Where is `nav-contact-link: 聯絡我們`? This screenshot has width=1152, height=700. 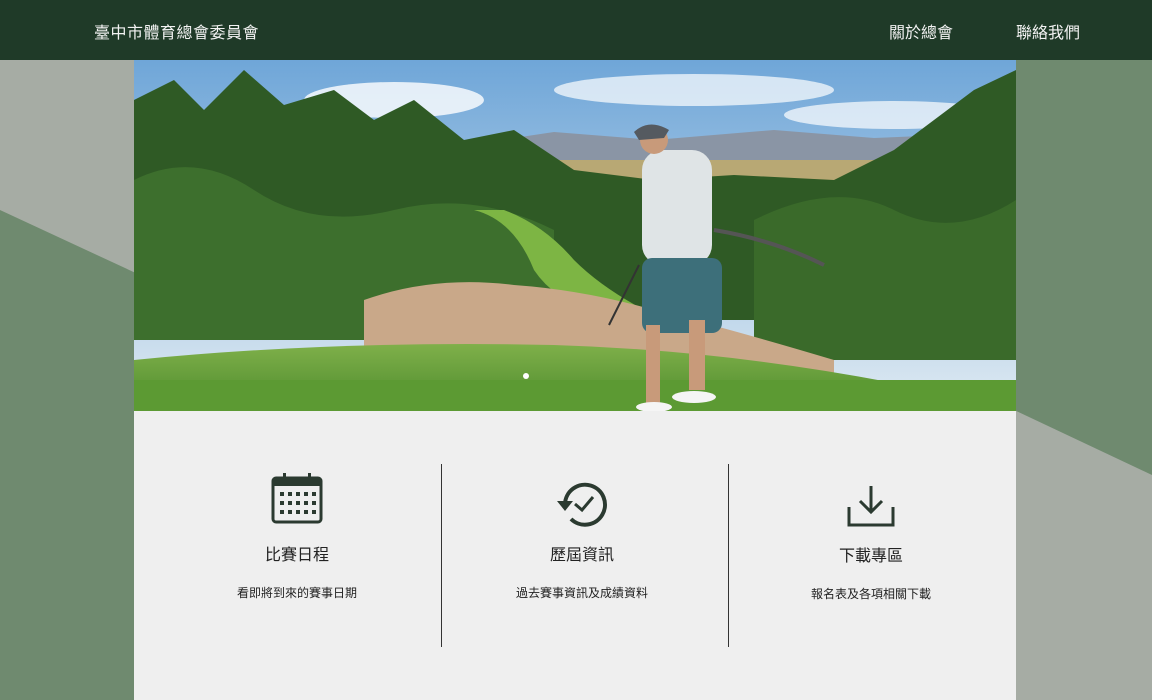 nav-contact-link: 聯絡我們 is located at coordinates (1048, 31).